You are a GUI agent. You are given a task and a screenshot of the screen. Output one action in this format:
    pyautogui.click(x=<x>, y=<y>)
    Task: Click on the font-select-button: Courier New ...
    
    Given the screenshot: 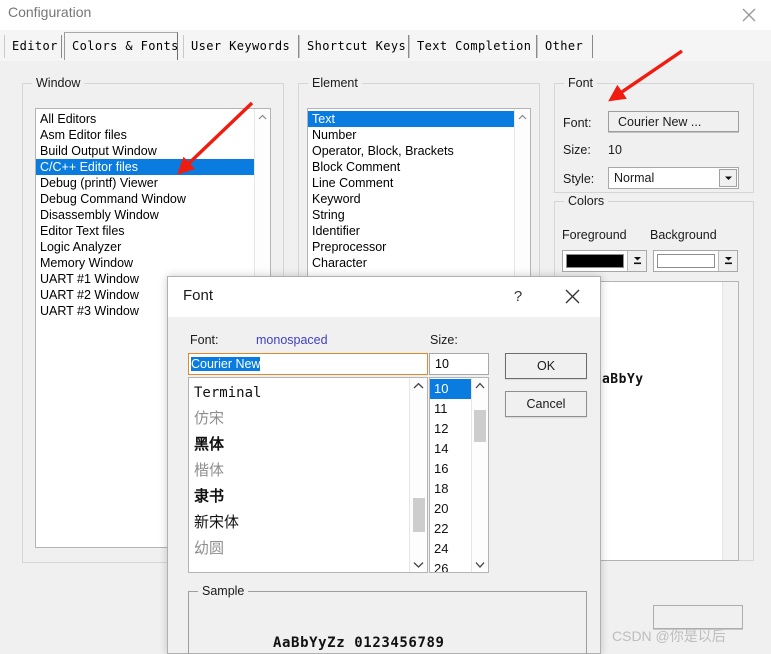 What is the action you would take?
    pyautogui.click(x=673, y=121)
    